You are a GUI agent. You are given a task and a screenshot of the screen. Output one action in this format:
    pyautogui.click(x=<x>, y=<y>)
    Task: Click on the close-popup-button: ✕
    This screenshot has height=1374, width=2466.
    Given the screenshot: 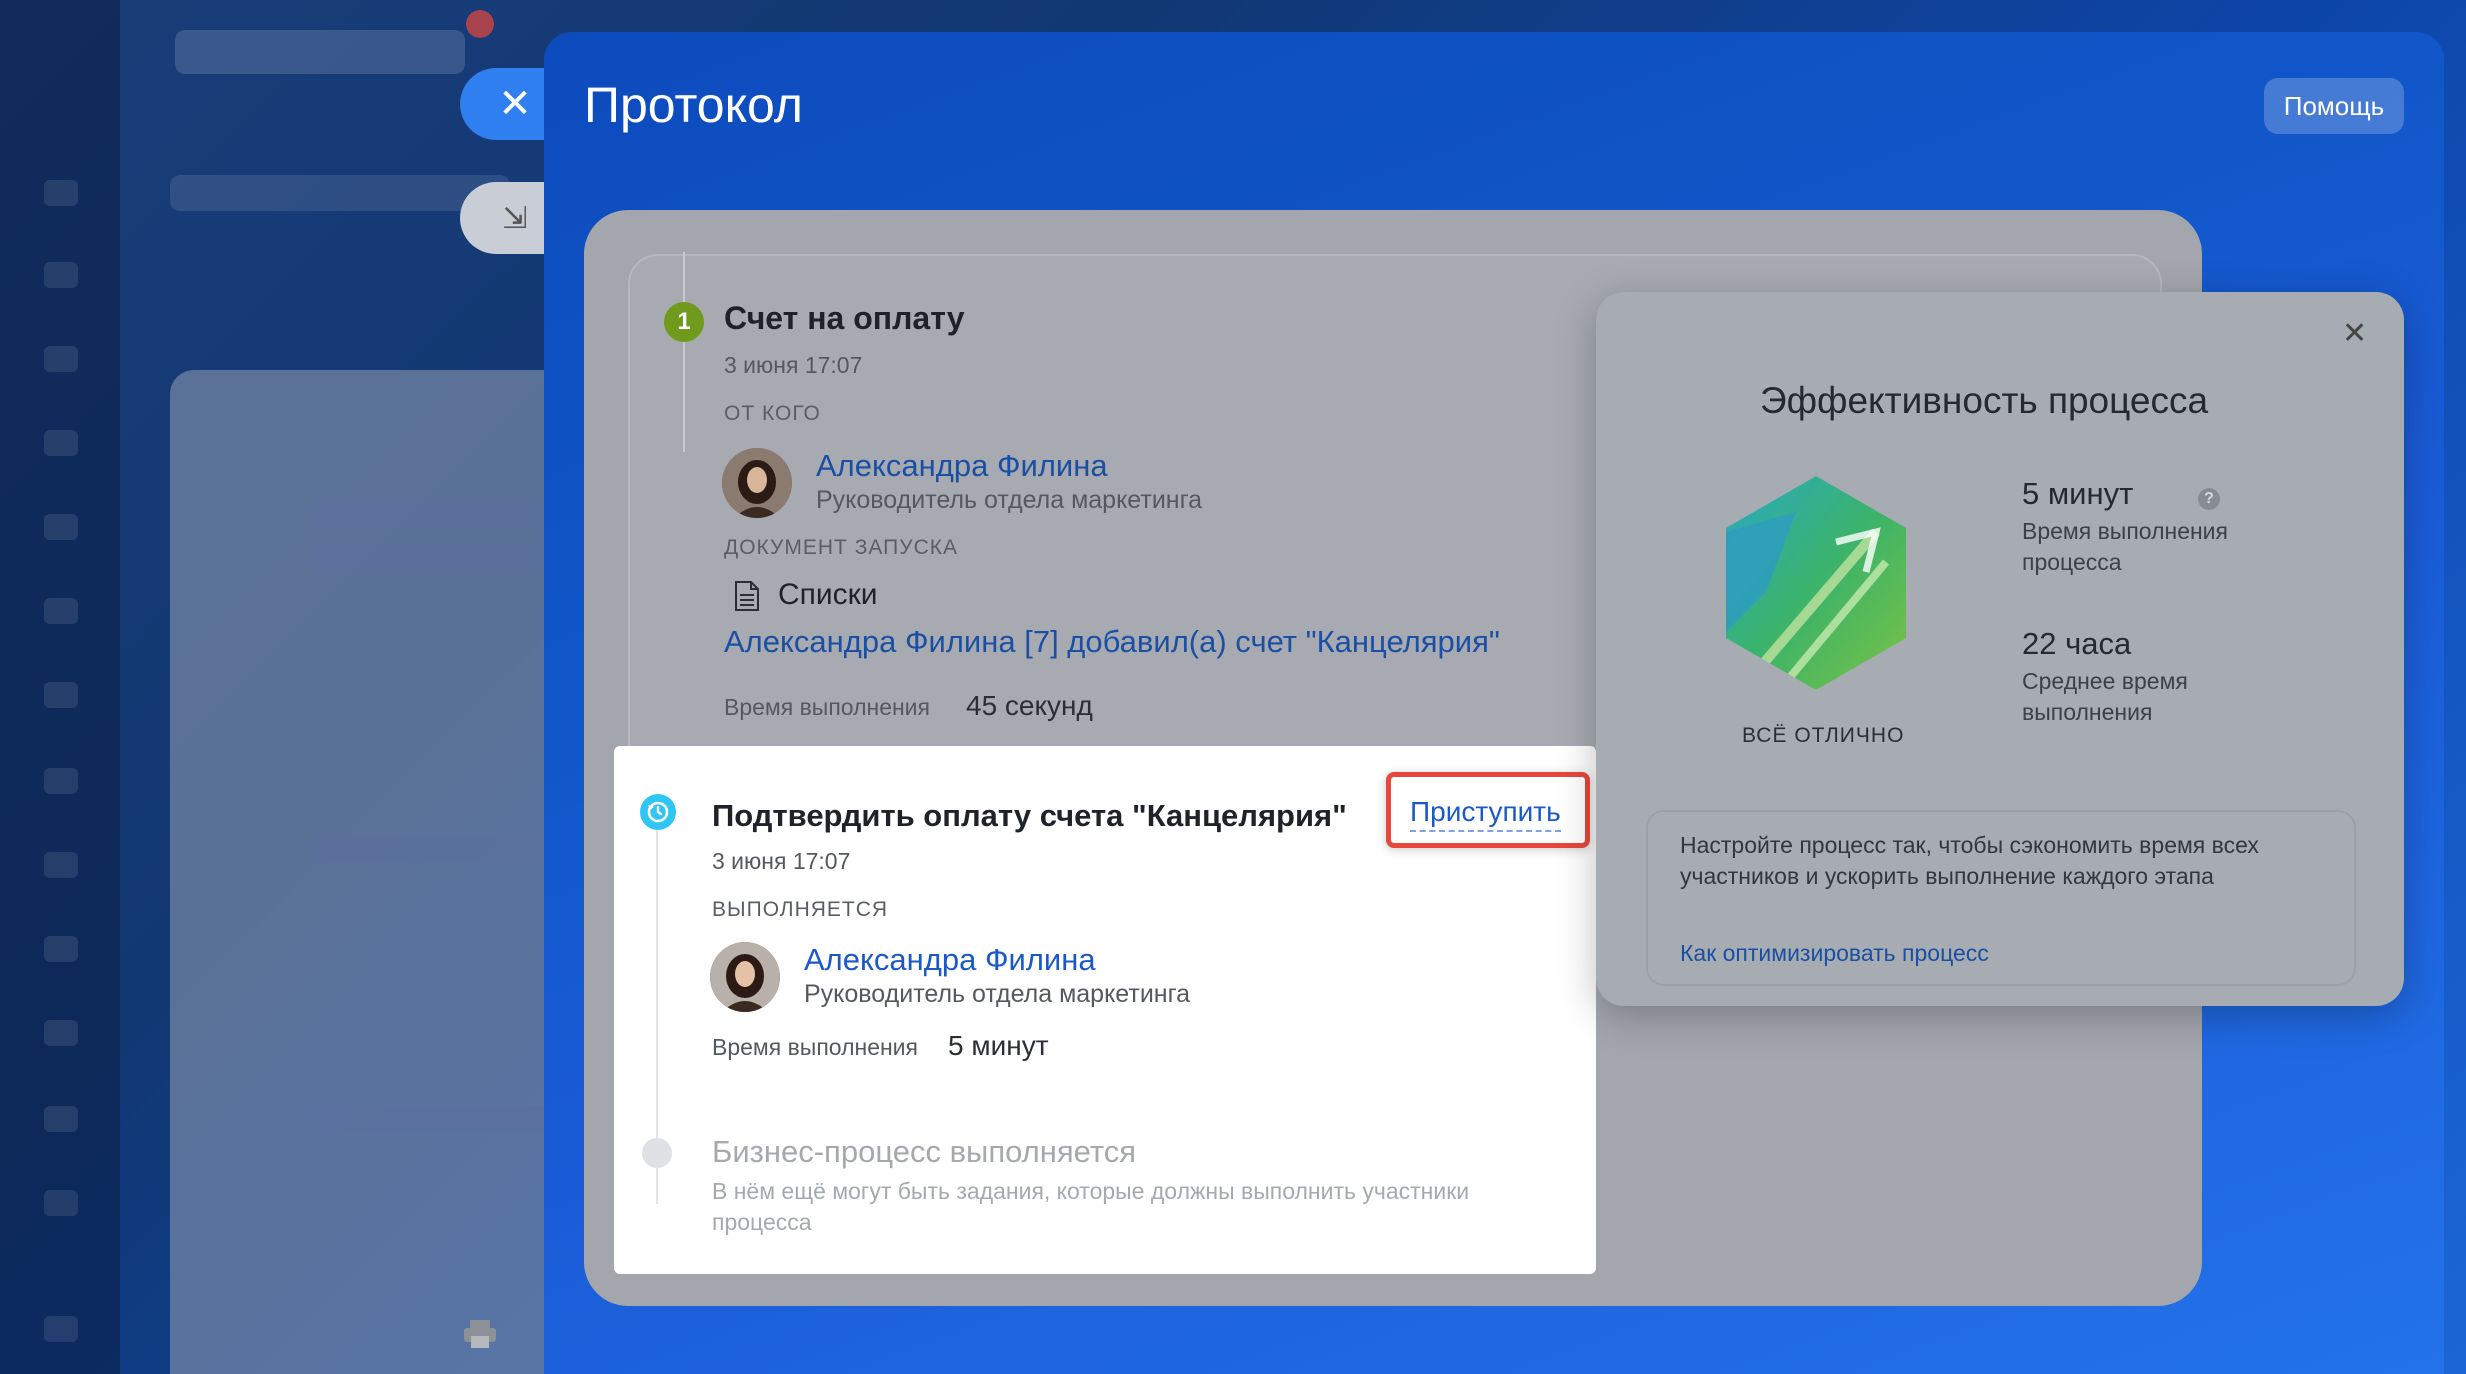 What is the action you would take?
    pyautogui.click(x=2354, y=333)
    